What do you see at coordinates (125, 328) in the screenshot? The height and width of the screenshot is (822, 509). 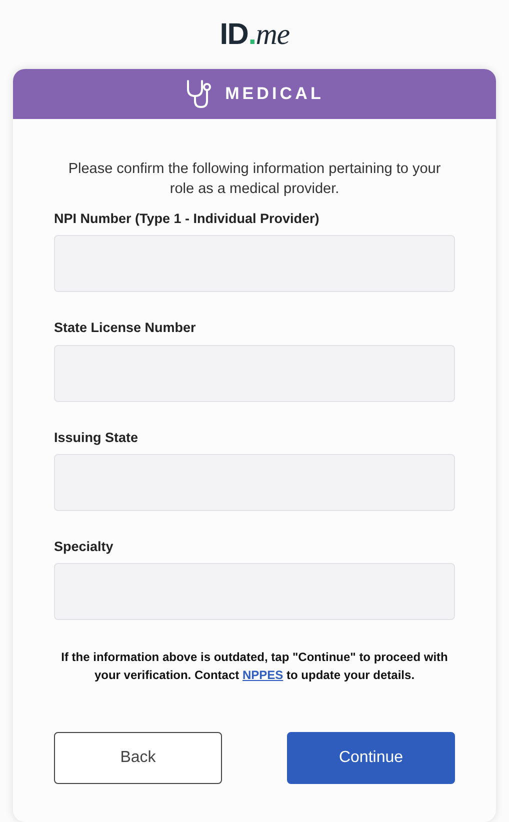 I see `field-label: State License Number` at bounding box center [125, 328].